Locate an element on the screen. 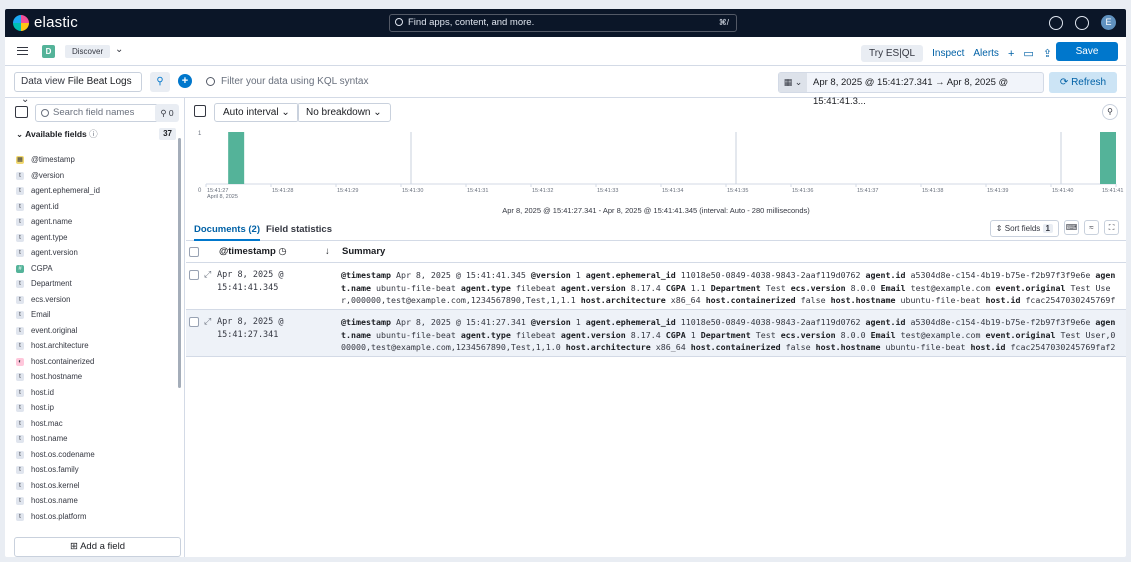 The width and height of the screenshot is (1131, 562). refresh-button: ⟳ Refresh is located at coordinates (1083, 82).